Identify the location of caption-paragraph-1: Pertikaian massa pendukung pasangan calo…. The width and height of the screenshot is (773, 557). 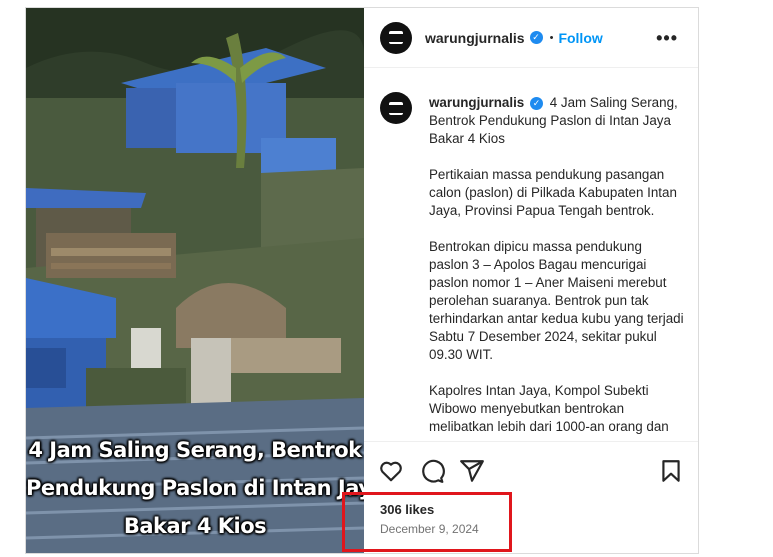
(553, 192).